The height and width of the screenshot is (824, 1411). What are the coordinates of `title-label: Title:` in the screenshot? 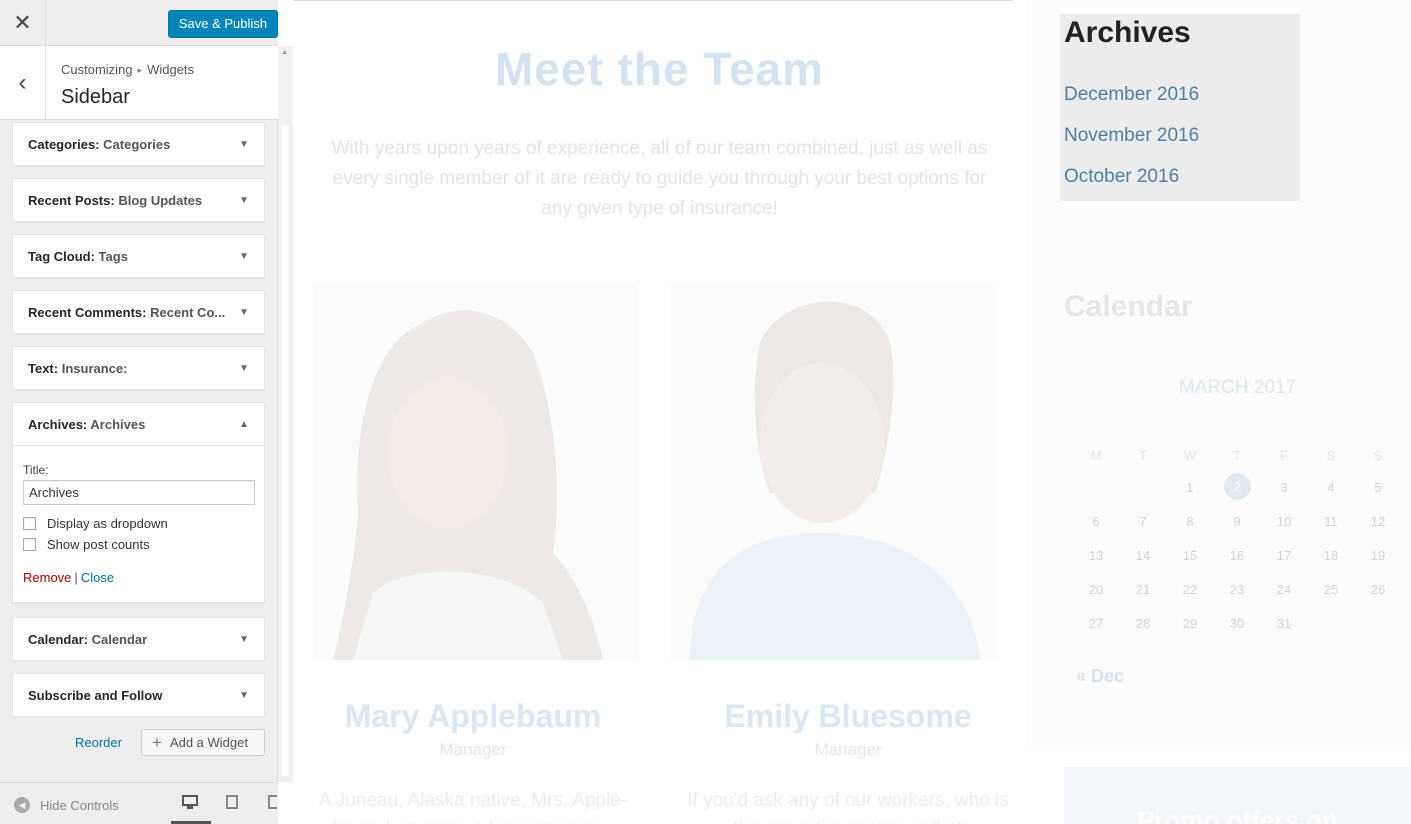 It's located at (36, 470).